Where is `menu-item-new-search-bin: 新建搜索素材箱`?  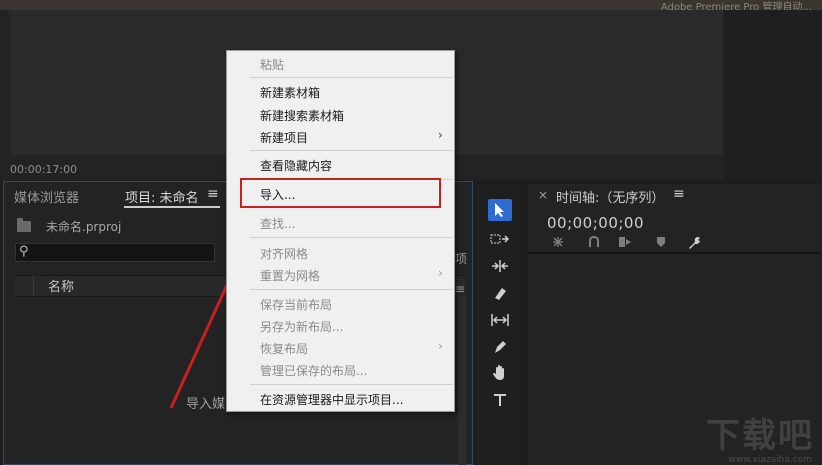 menu-item-new-search-bin: 新建搜索素材箱 is located at coordinates (302, 115).